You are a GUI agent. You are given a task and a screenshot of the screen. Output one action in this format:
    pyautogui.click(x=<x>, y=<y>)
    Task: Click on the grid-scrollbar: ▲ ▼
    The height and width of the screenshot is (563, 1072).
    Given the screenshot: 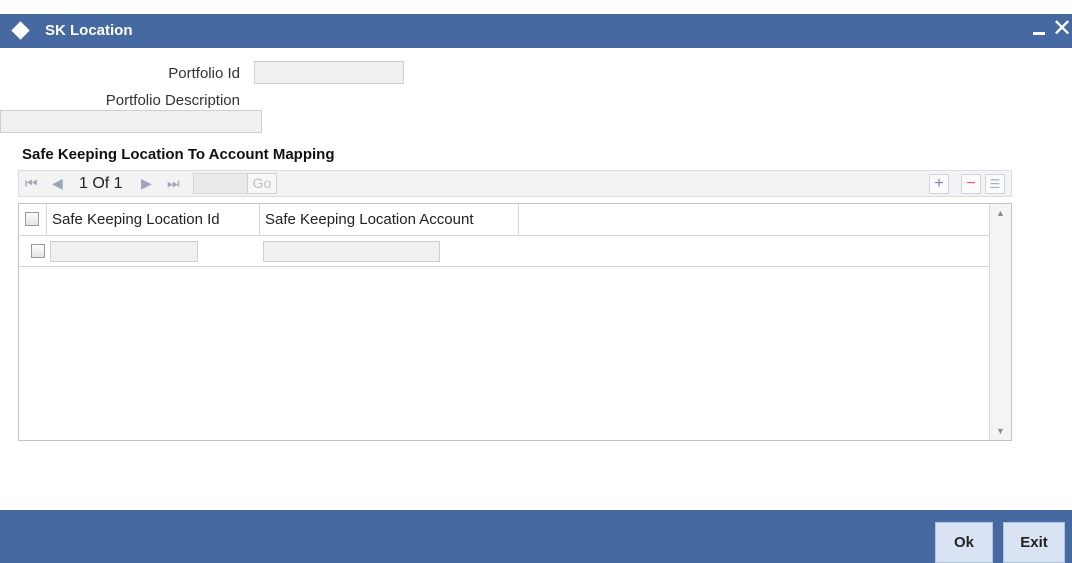 What is the action you would take?
    pyautogui.click(x=1000, y=322)
    